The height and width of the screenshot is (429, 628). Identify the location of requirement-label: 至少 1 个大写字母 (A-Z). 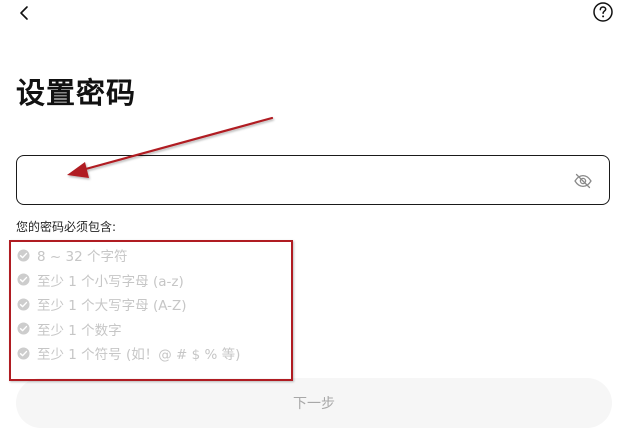
(112, 306).